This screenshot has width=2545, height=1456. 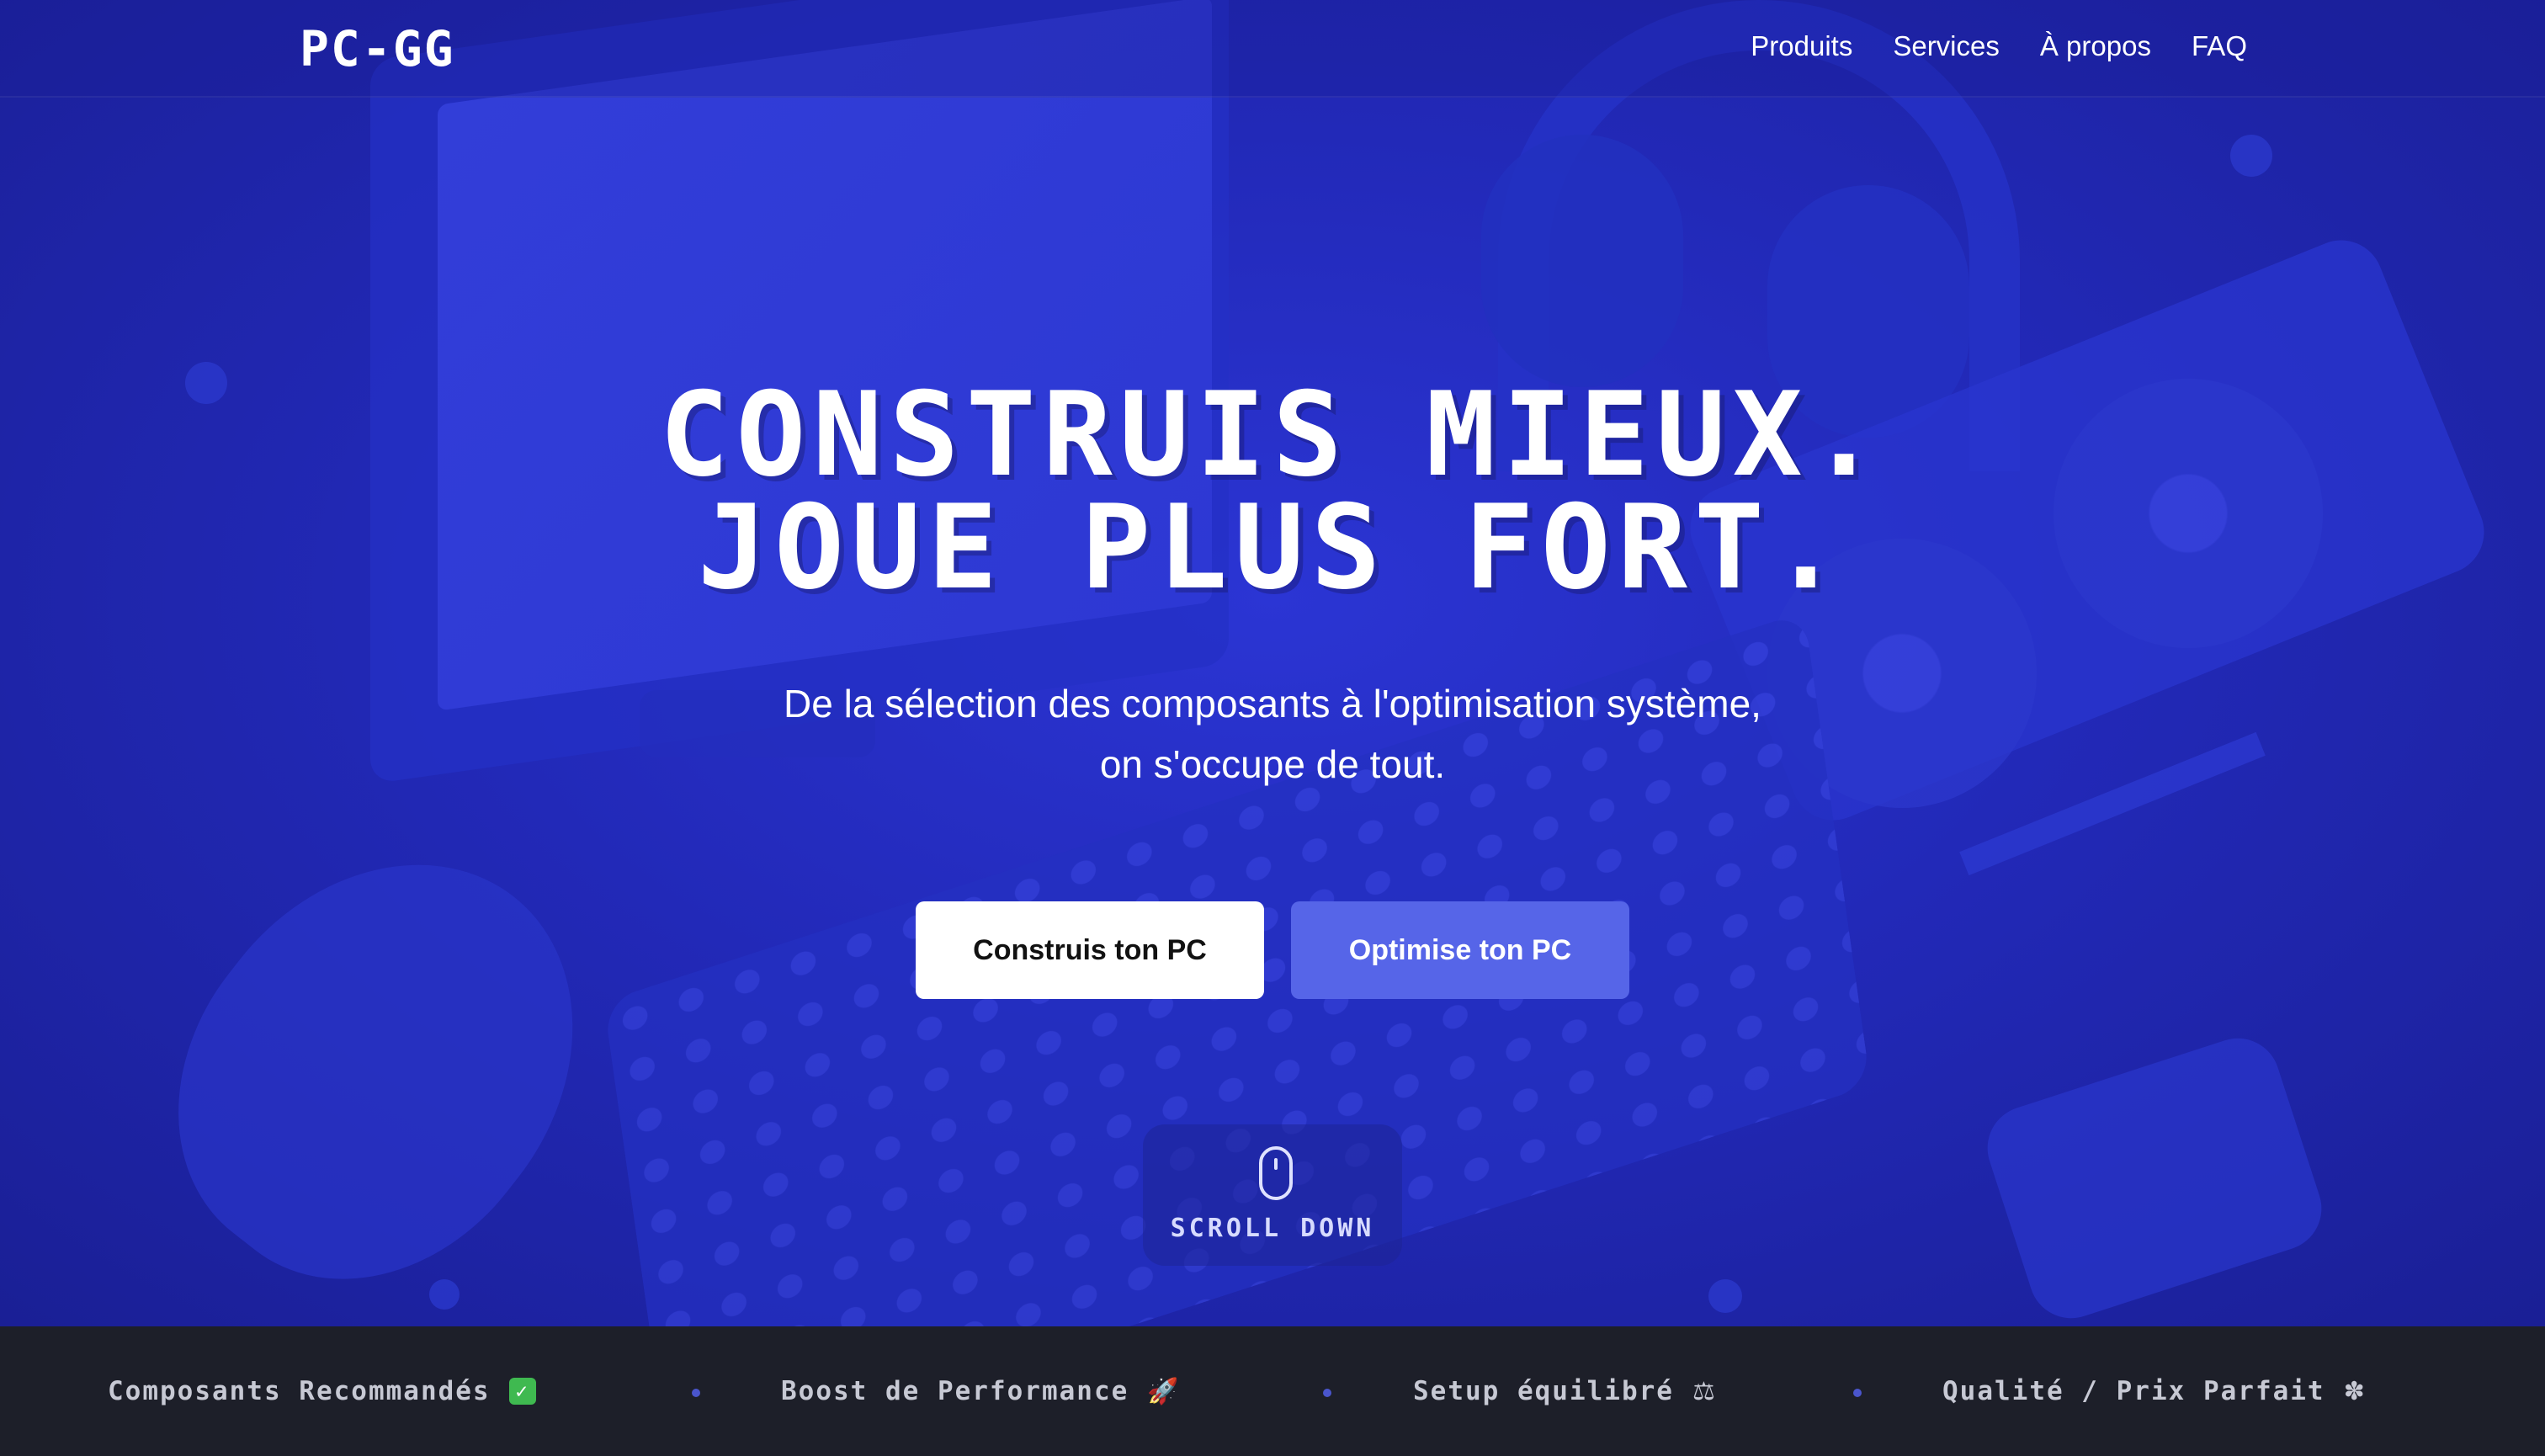 I want to click on nav-link-services: Services, so click(x=1947, y=46).